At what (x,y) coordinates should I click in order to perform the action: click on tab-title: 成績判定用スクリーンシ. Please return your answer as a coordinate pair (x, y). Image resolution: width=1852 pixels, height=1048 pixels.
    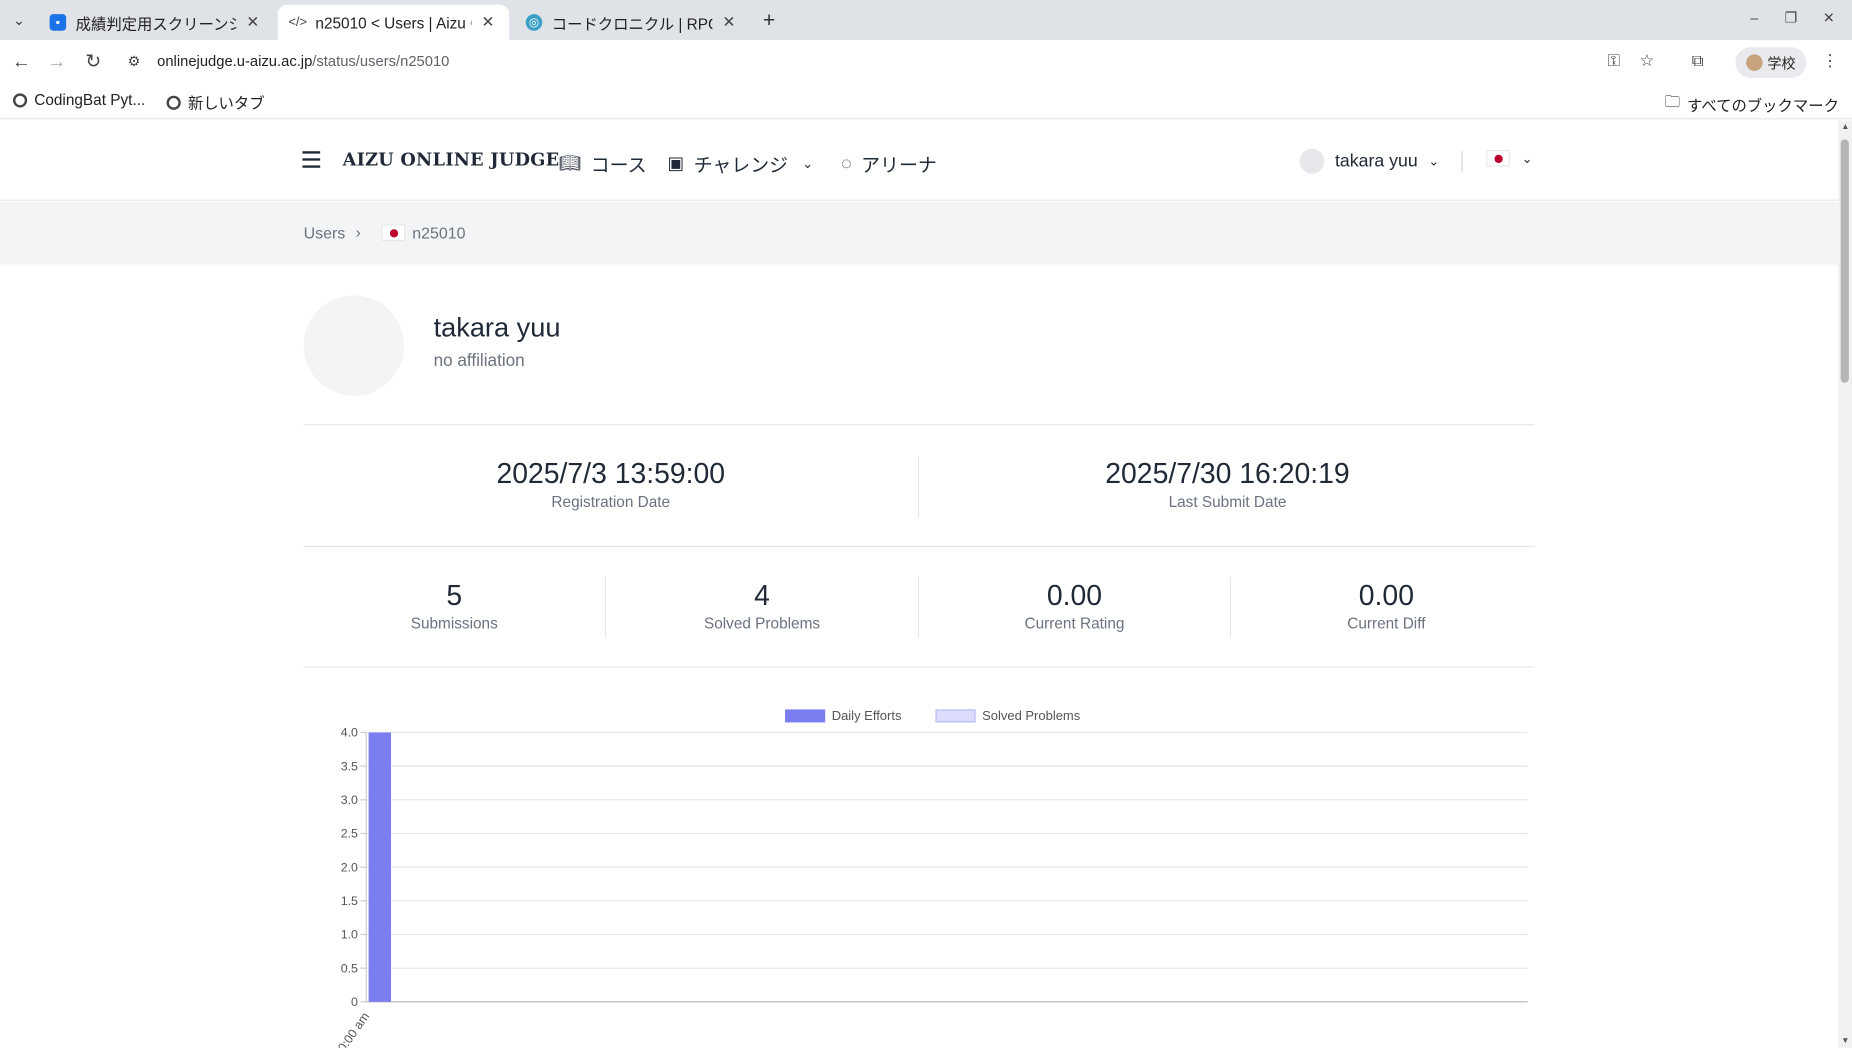
    Looking at the image, I should click on (156, 23).